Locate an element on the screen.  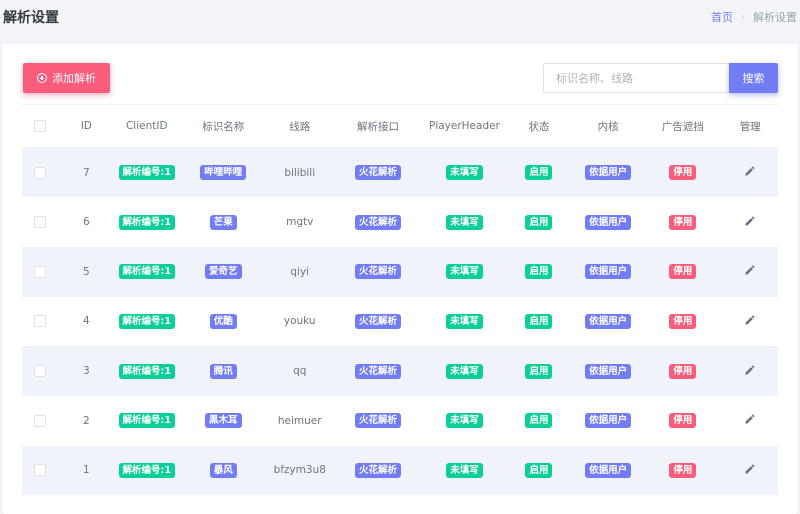
breadcrumb-current: 解析设置 is located at coordinates (775, 17).